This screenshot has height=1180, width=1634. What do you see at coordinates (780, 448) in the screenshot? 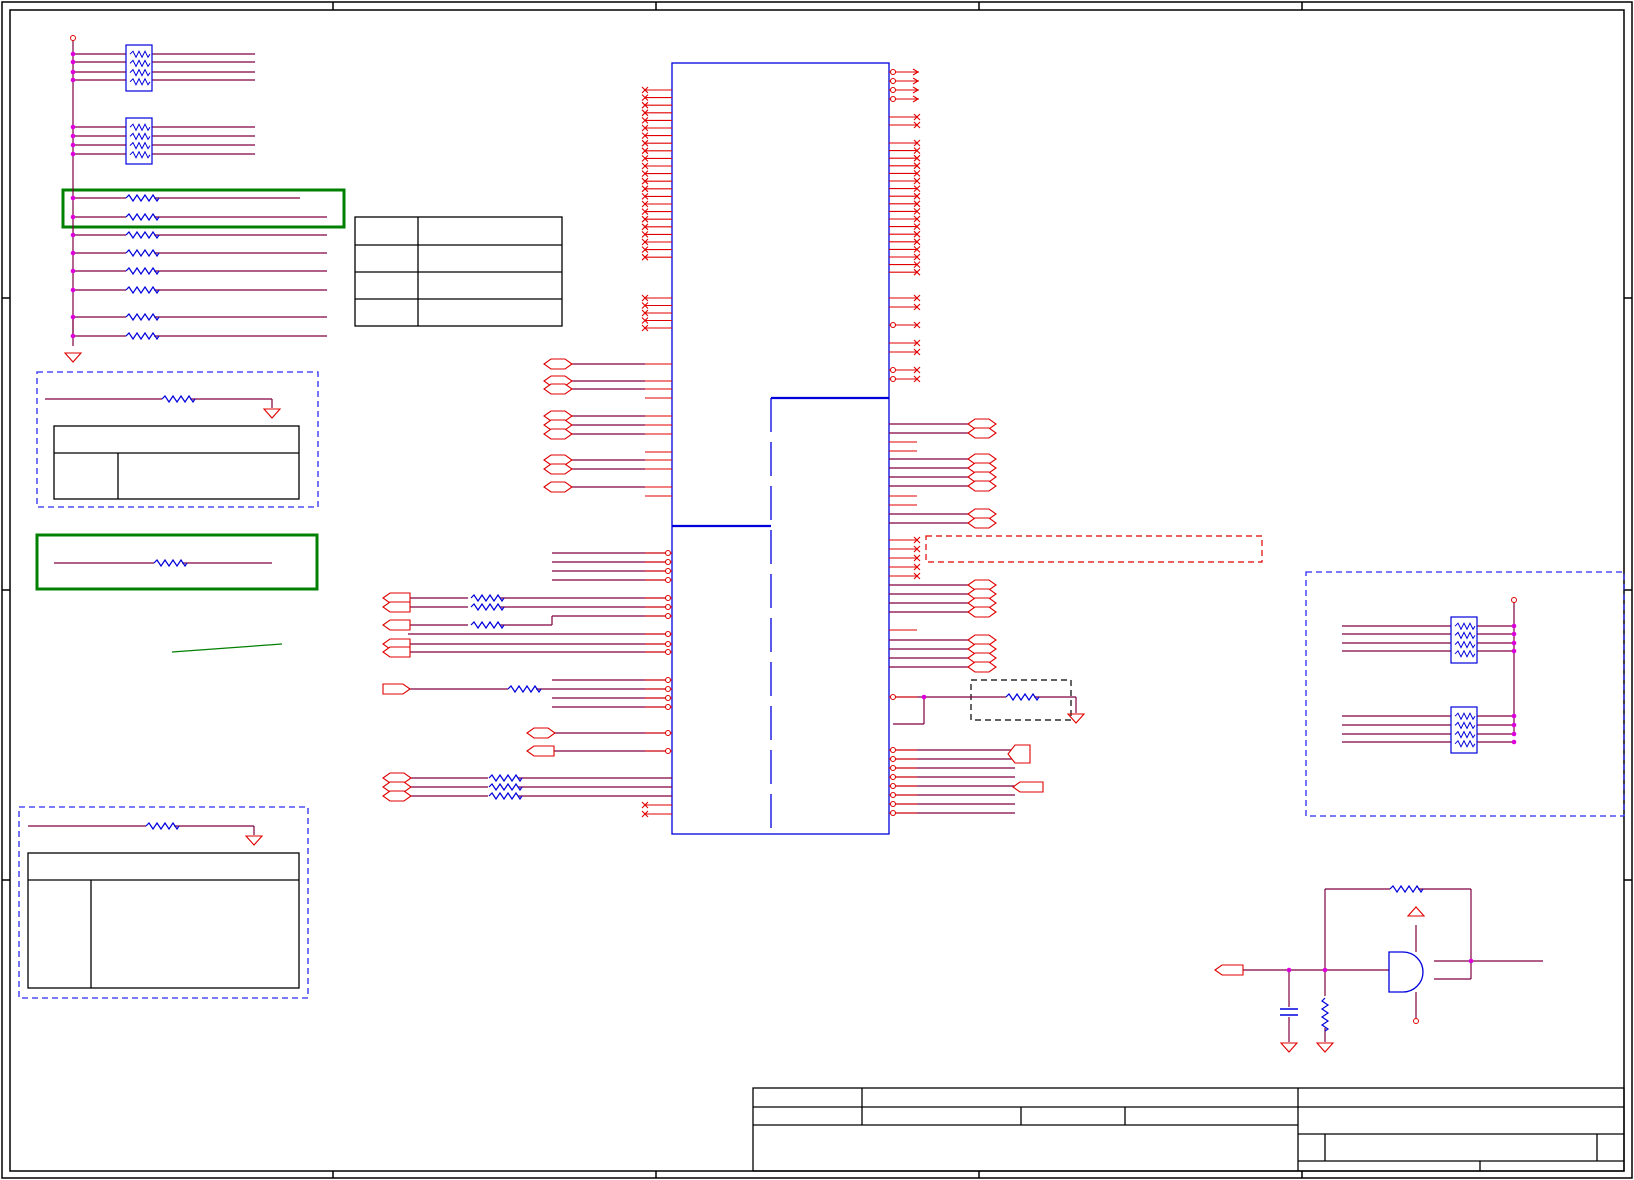
I see `main-ic` at bounding box center [780, 448].